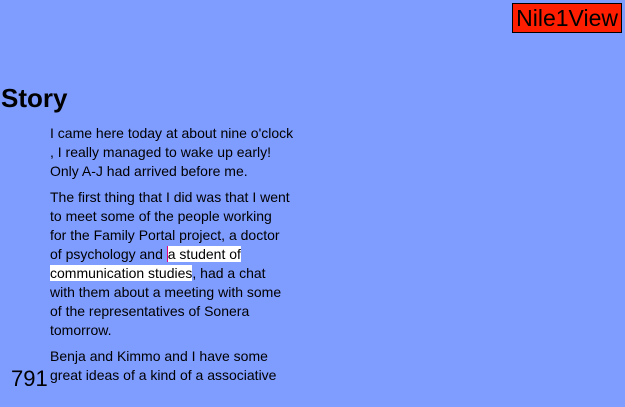  Describe the element at coordinates (29, 378) in the screenshot. I see `page-number: 791` at that location.